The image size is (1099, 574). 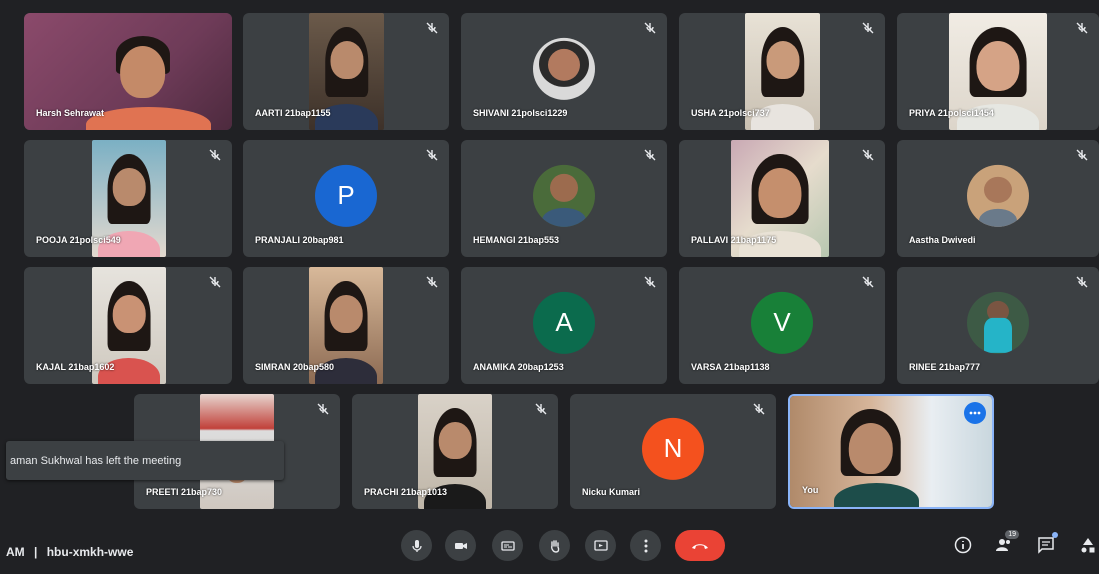 I want to click on meeting-info: AM | hbu-xmkh-wwe, so click(x=69, y=552).